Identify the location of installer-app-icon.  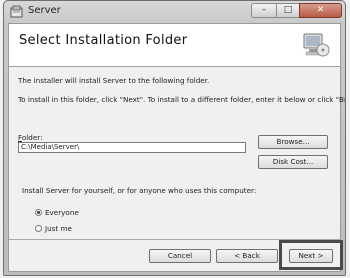
(16, 11).